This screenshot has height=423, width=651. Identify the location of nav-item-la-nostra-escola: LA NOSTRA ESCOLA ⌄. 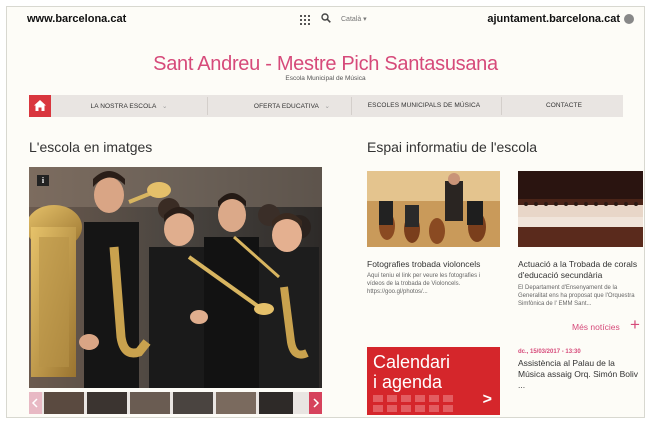
(129, 106).